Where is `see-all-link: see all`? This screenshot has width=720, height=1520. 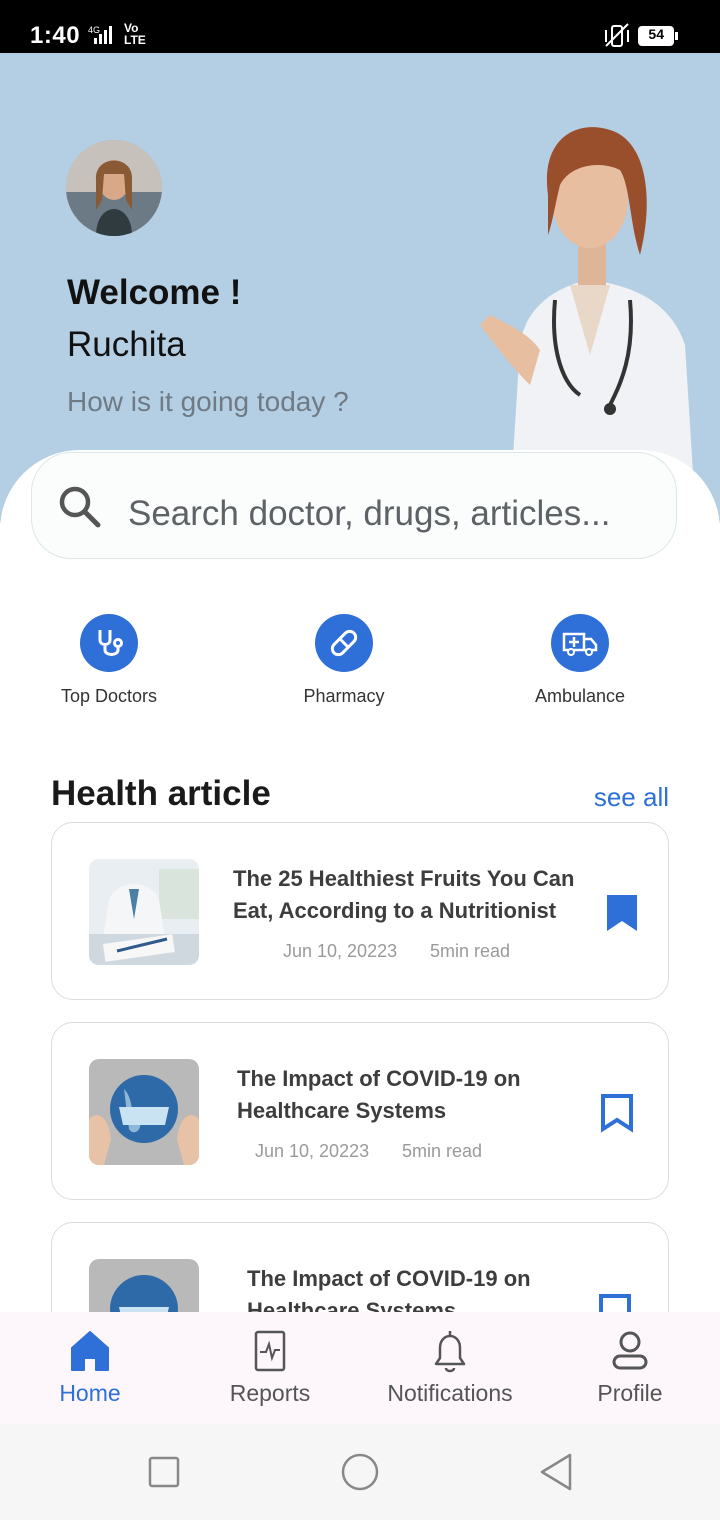 see-all-link: see all is located at coordinates (631, 797).